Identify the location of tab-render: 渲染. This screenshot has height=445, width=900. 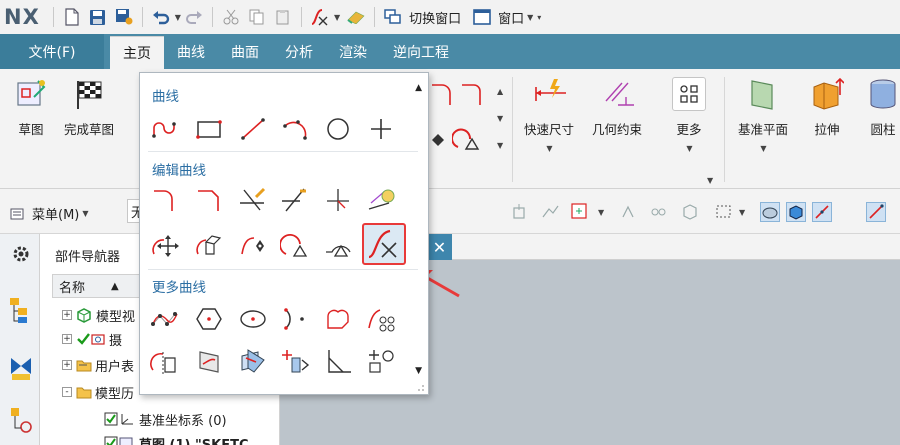
(353, 51).